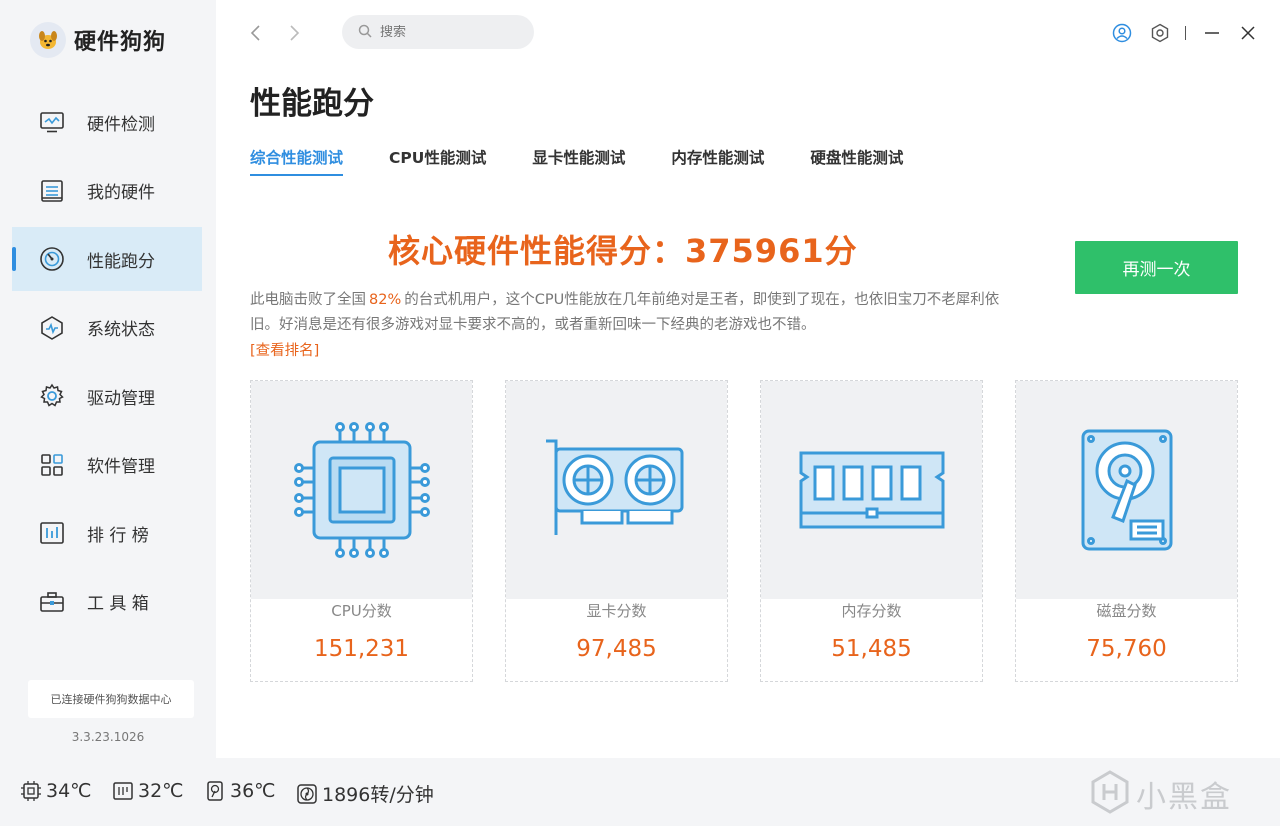 The height and width of the screenshot is (826, 1280). I want to click on sidebar-item-label: 我的硬件, so click(121, 193).